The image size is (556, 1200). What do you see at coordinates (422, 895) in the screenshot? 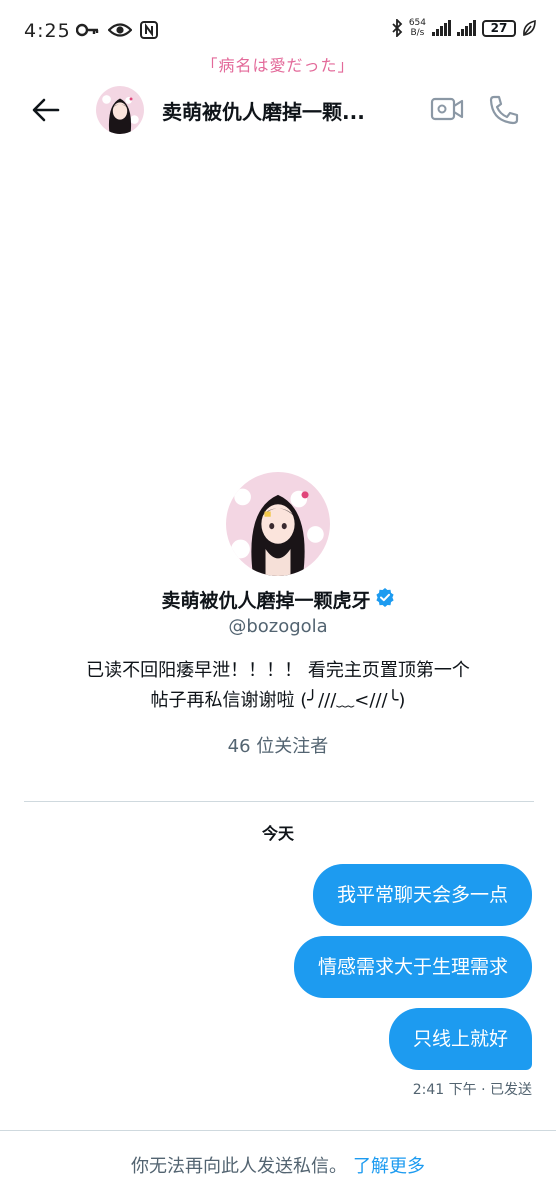
I see `message-bubble: 我平常聊天会多一点` at bounding box center [422, 895].